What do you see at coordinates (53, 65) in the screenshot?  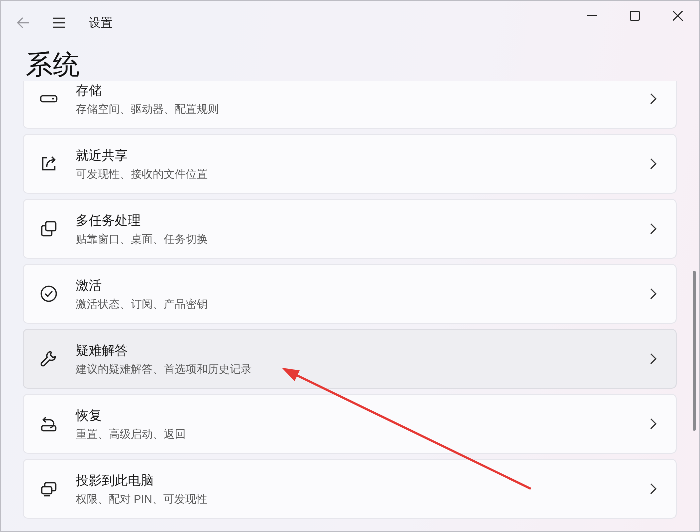 I see `page-title: 系统` at bounding box center [53, 65].